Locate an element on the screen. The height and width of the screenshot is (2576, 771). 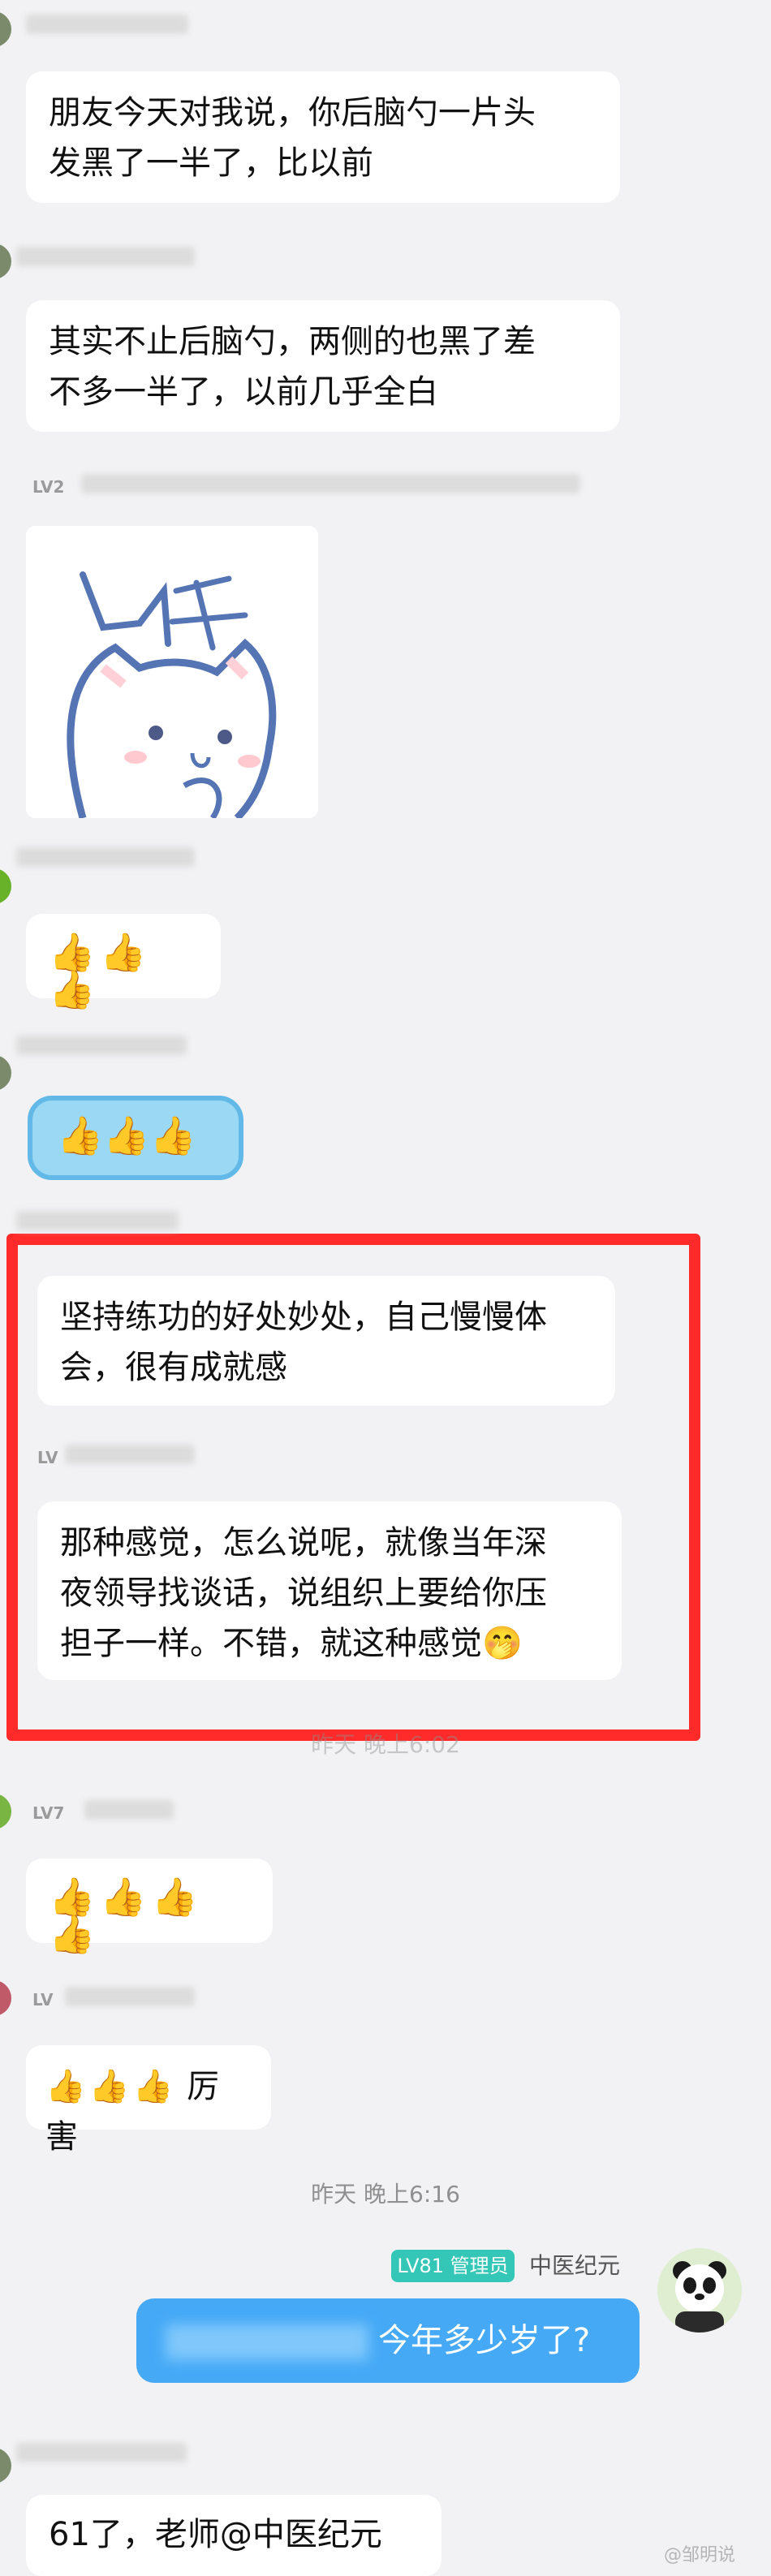
message-text: 会，很有成就感 is located at coordinates (174, 1368).